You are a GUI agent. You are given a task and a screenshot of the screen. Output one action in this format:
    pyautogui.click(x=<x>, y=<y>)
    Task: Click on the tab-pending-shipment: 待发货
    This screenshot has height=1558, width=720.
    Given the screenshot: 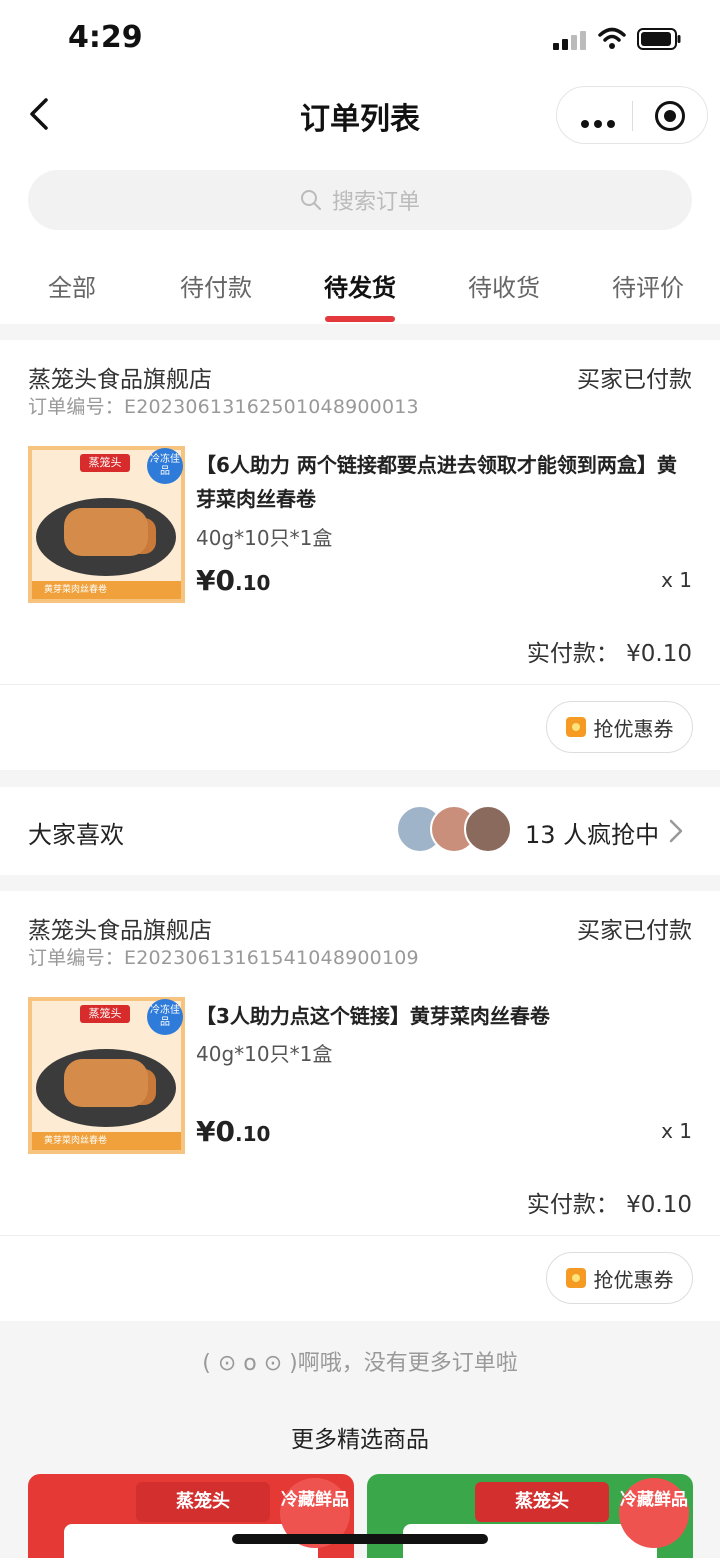 What is the action you would take?
    pyautogui.click(x=360, y=285)
    